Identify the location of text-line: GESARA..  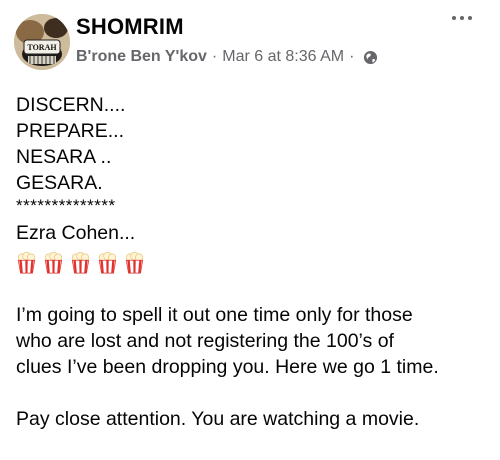
(59, 183).